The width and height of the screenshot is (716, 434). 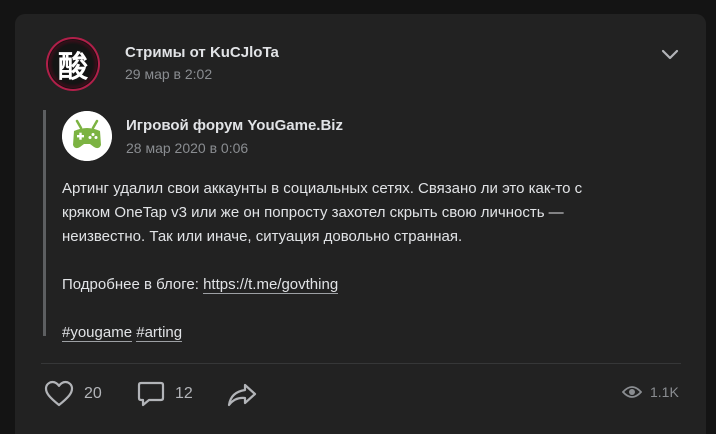 I want to click on post-author: Стримы от KuCJloTa, so click(x=202, y=52).